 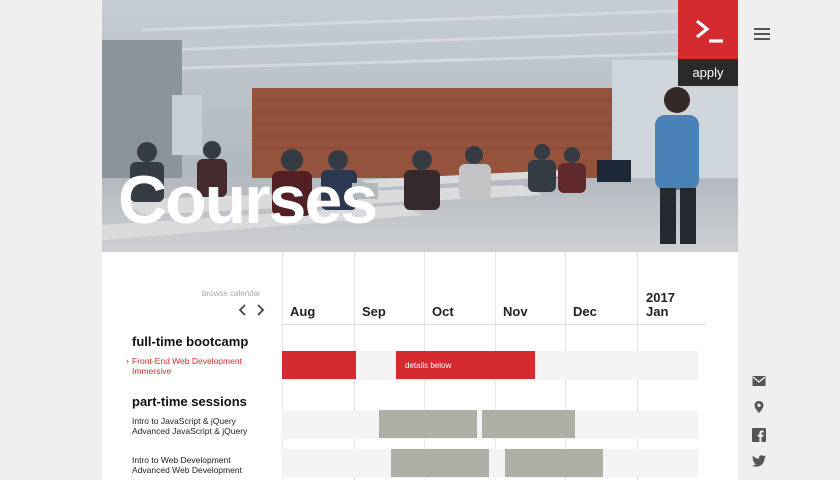 I want to click on fulltime-section-title: full-time bootcamp, so click(x=190, y=341).